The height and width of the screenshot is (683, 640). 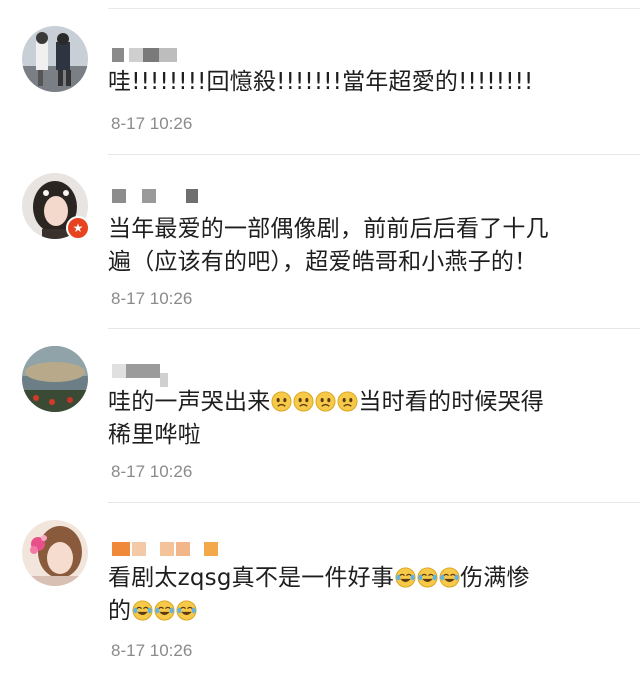 What do you see at coordinates (78, 228) in the screenshot?
I see `verified-star-icon: ★` at bounding box center [78, 228].